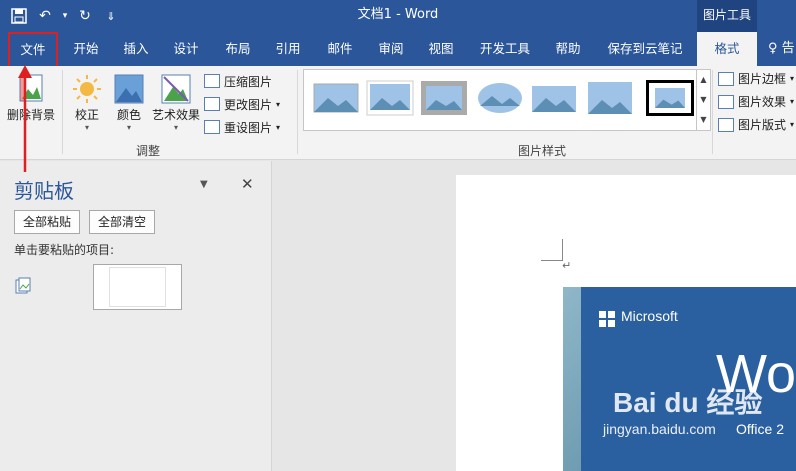 Image resolution: width=796 pixels, height=471 pixels. What do you see at coordinates (607, 319) in the screenshot?
I see `microsoft-logo-icon` at bounding box center [607, 319].